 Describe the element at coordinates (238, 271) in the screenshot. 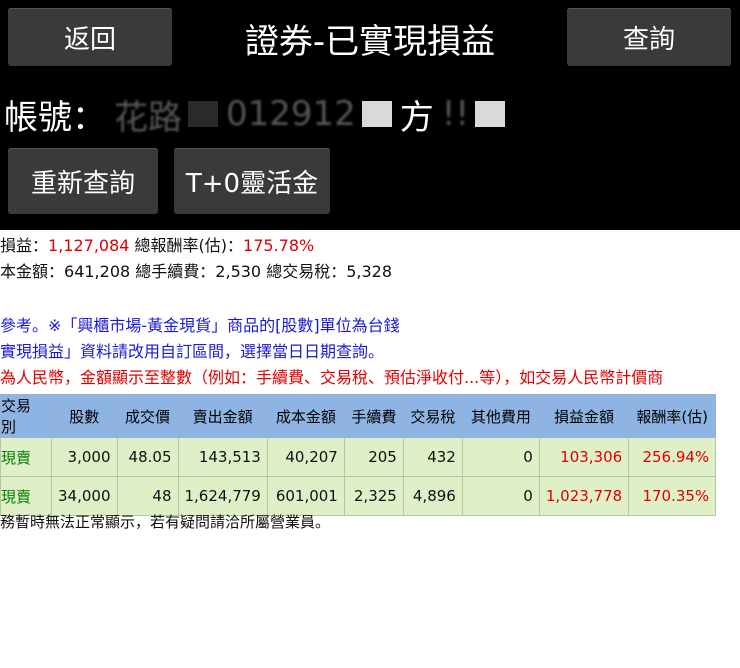

I see `total-fee-value: 2,530` at that location.